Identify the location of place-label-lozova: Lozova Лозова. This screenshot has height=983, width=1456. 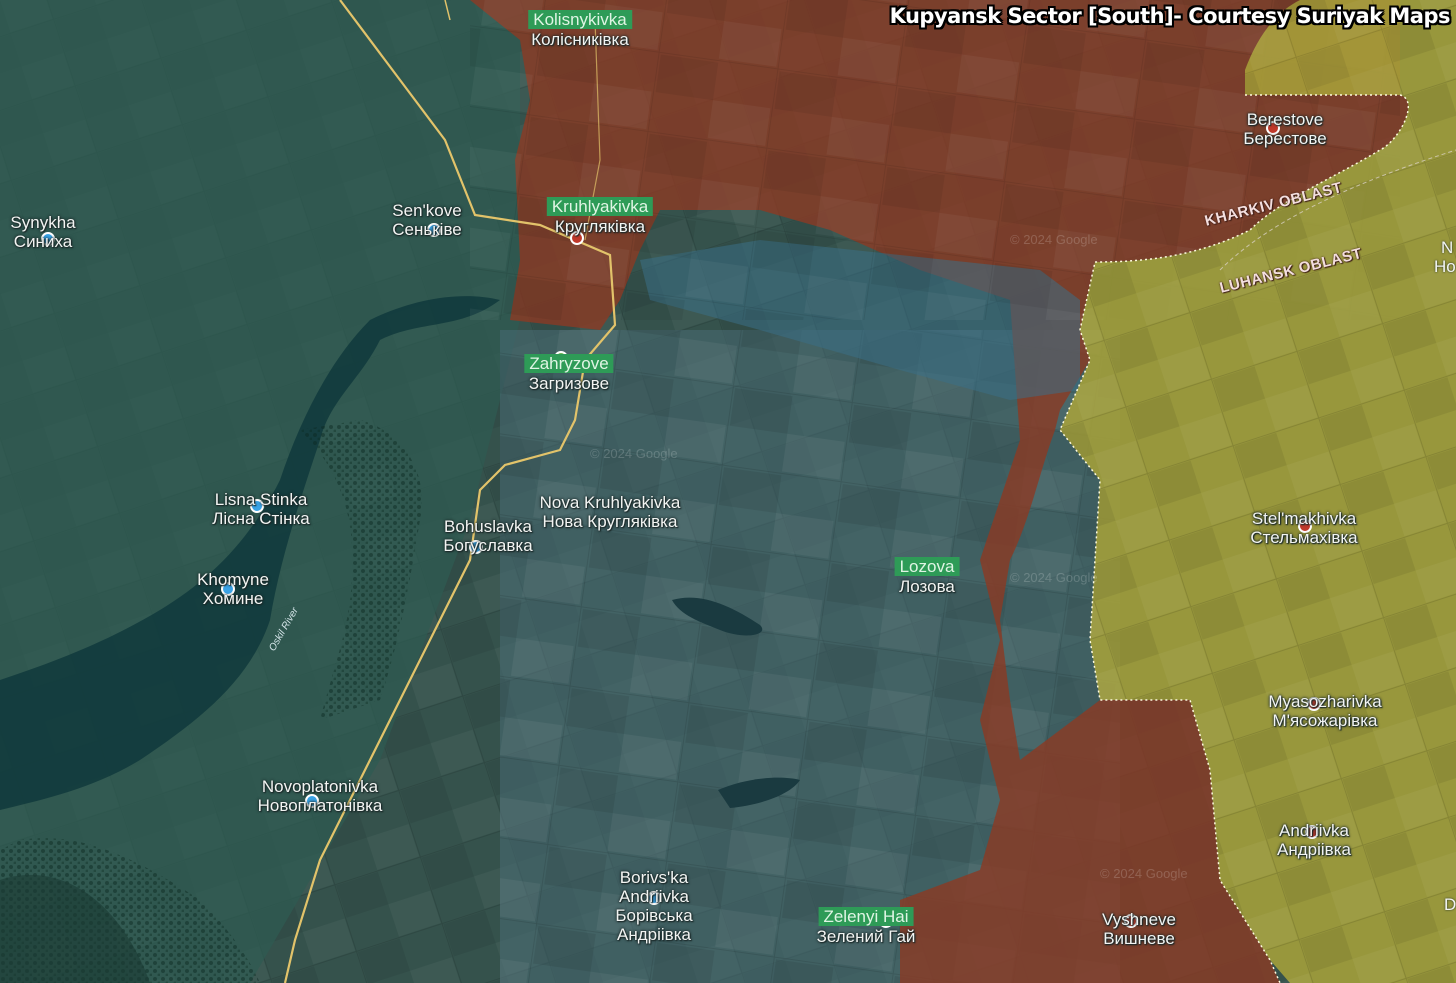
(927, 576).